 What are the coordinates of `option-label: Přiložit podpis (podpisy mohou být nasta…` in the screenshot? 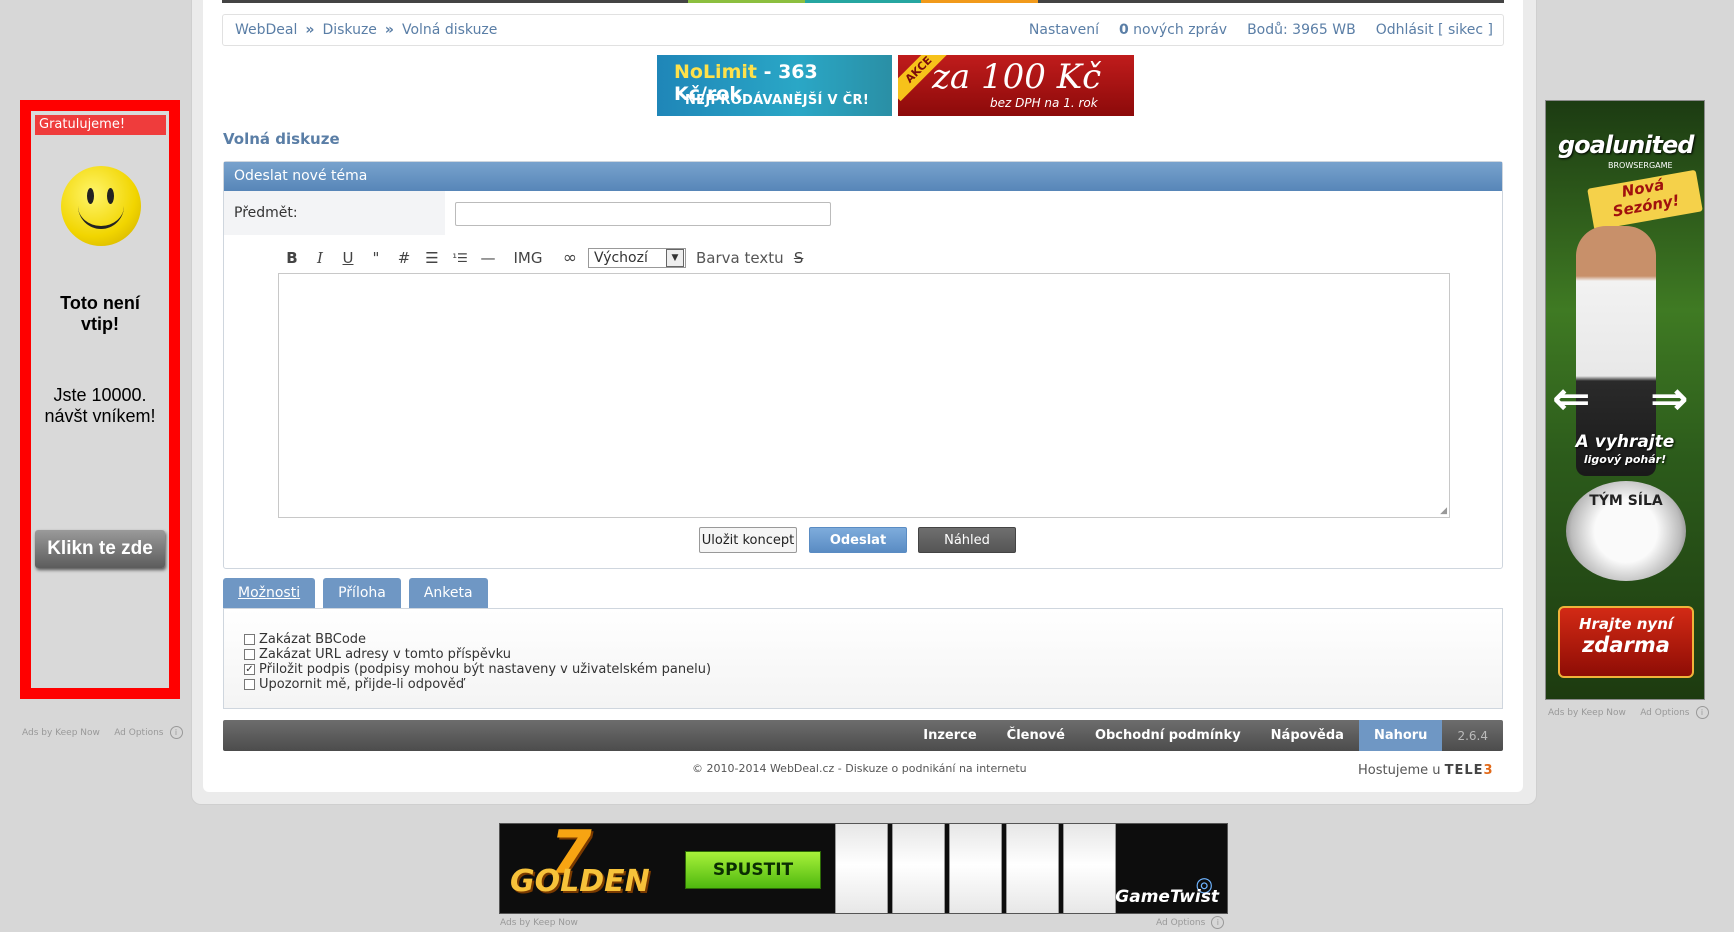 It's located at (485, 669).